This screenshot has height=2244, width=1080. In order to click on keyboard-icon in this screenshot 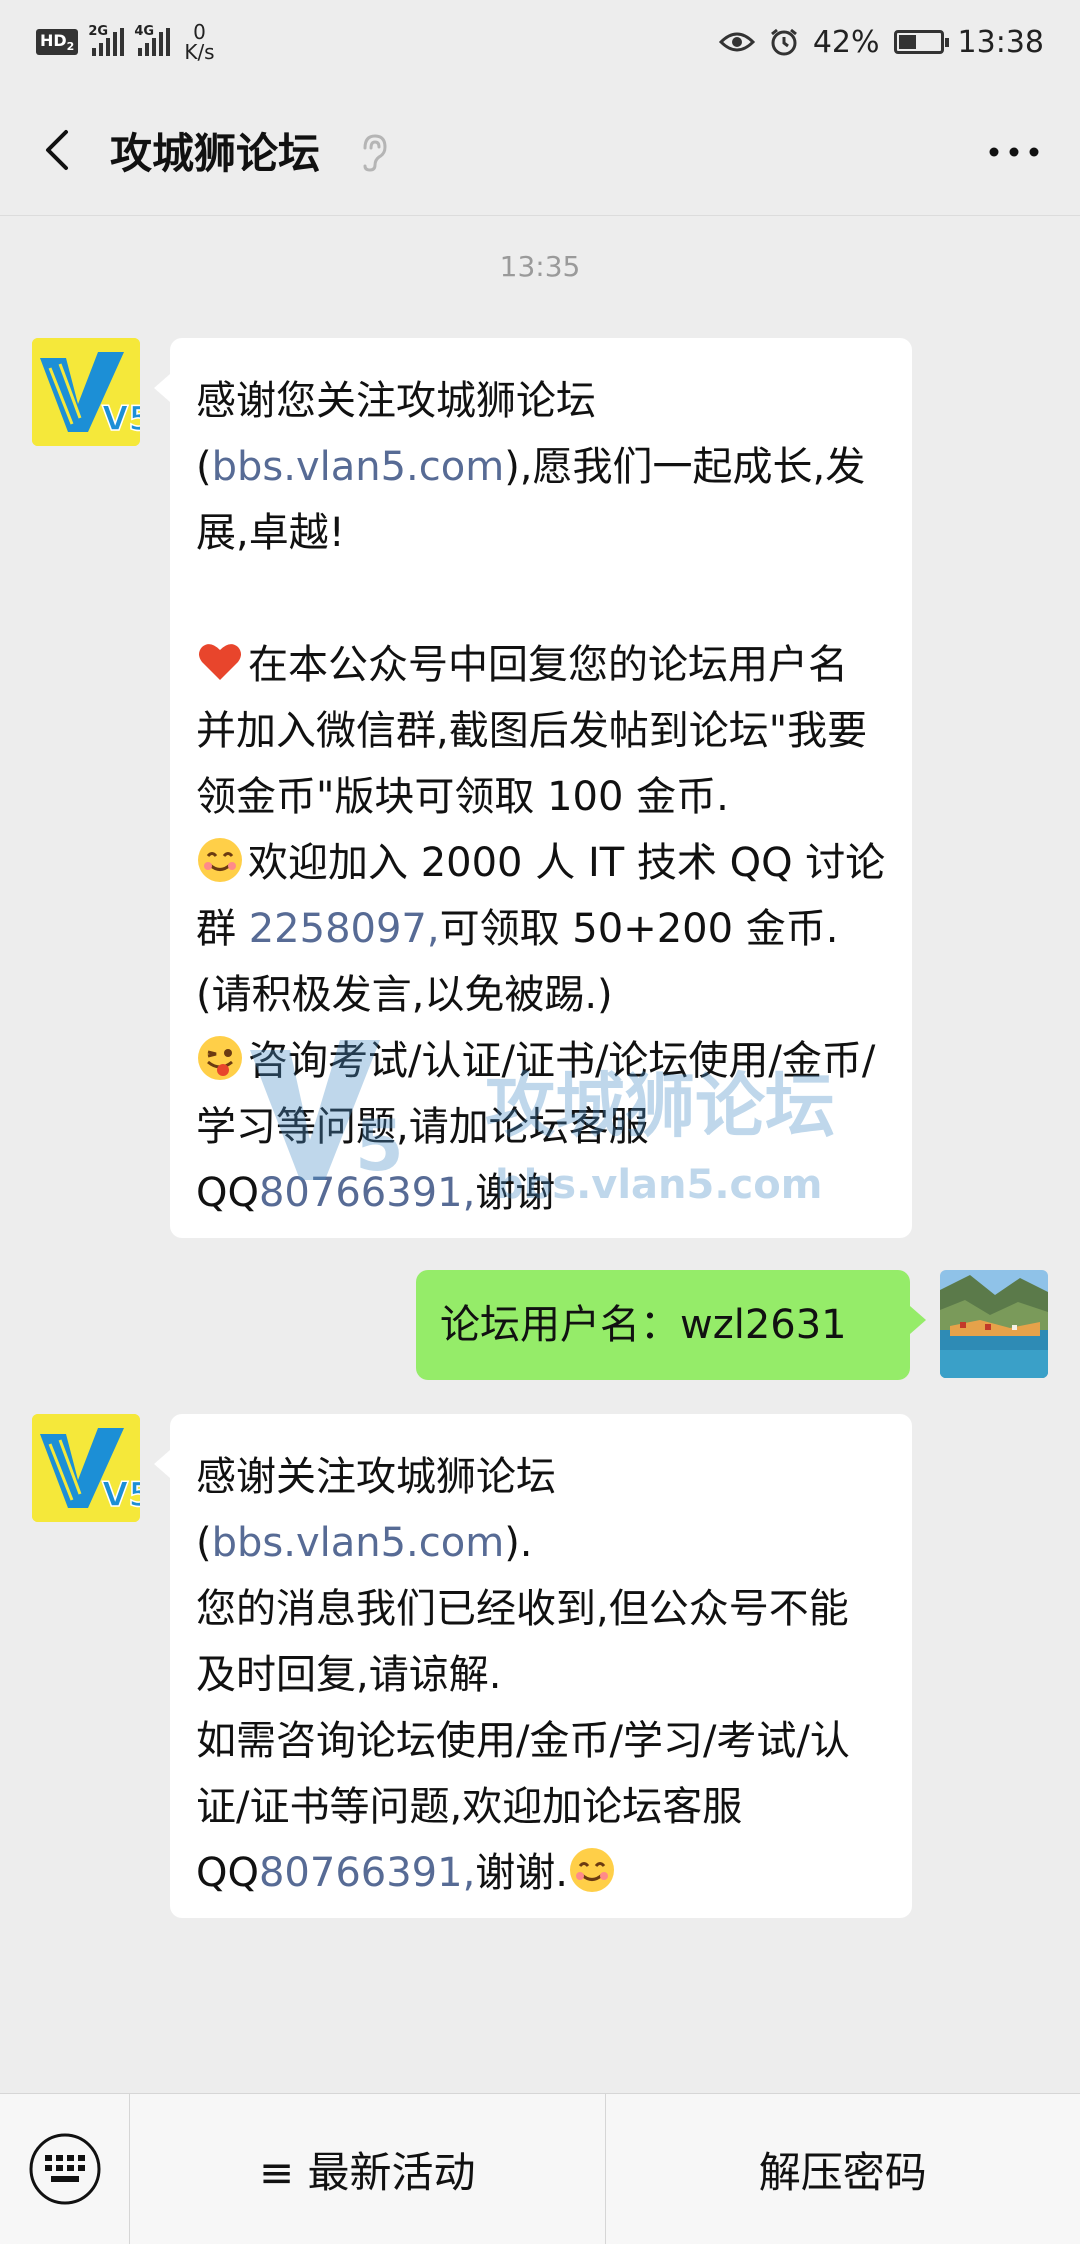, I will do `click(64, 2169)`.